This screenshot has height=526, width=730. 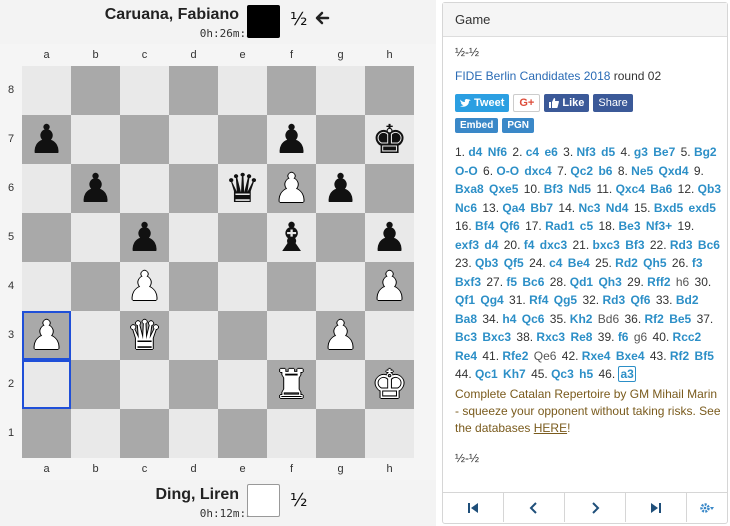 I want to click on move-Qe6: Qe6, so click(x=545, y=356).